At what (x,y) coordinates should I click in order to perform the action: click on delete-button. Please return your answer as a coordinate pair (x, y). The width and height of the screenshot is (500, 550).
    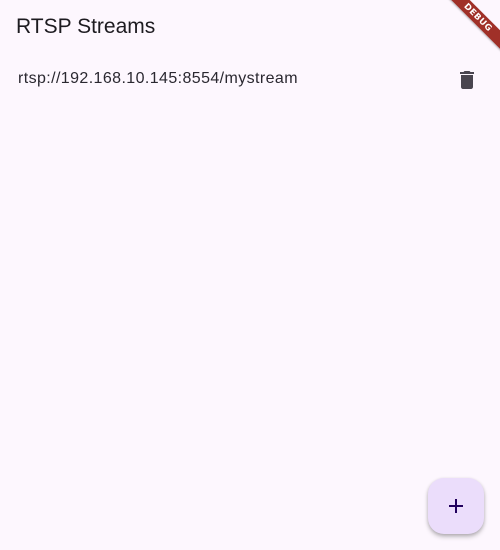
    Looking at the image, I should click on (467, 80).